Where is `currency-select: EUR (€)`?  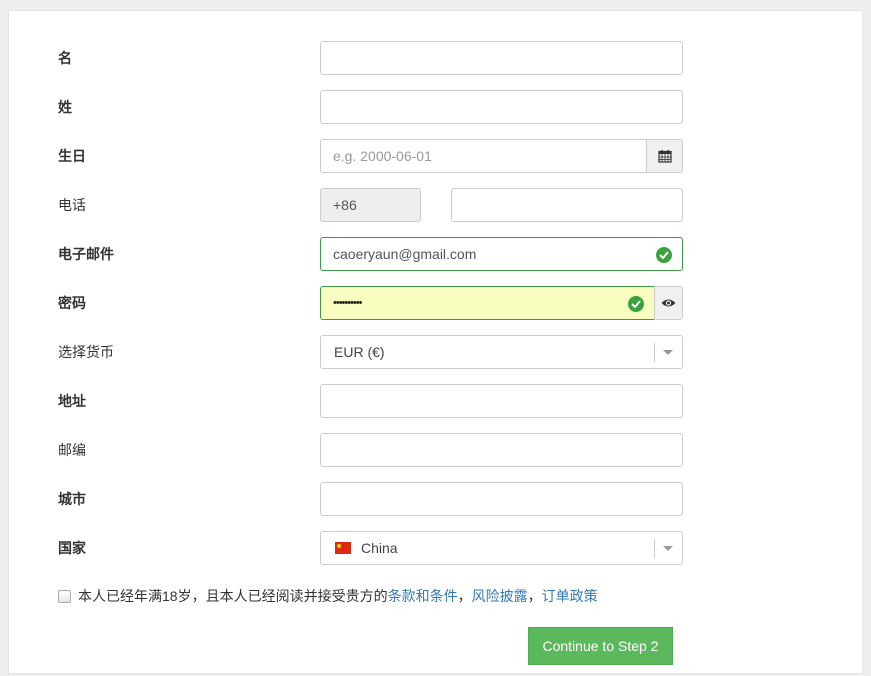 currency-select: EUR (€) is located at coordinates (501, 352).